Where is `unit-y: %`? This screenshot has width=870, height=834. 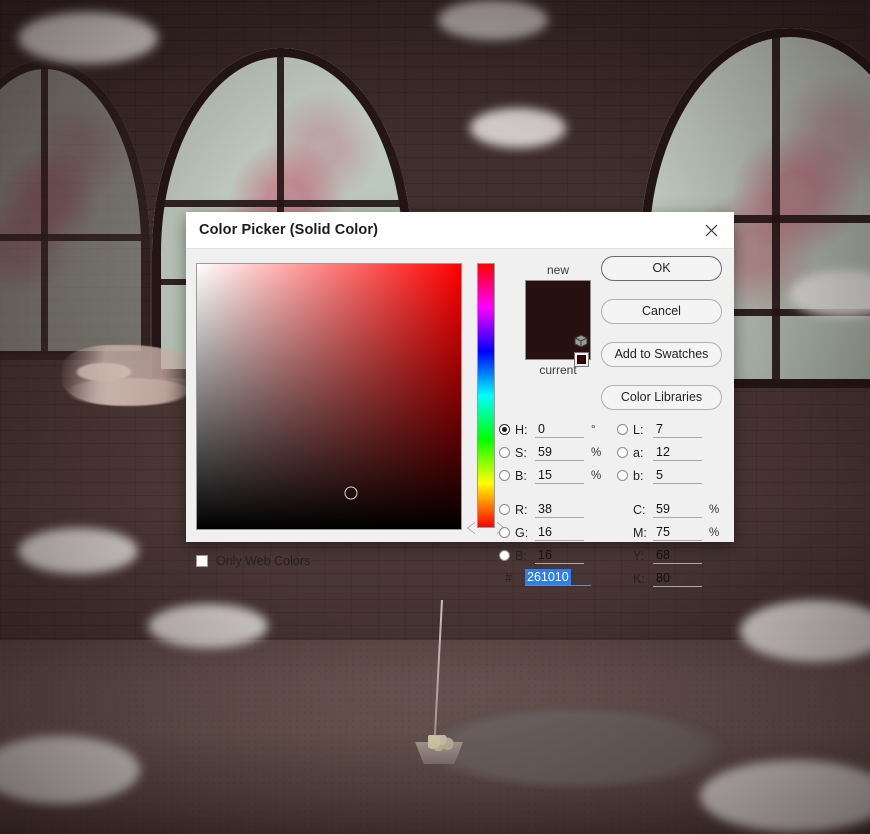
unit-y: % is located at coordinates (714, 555).